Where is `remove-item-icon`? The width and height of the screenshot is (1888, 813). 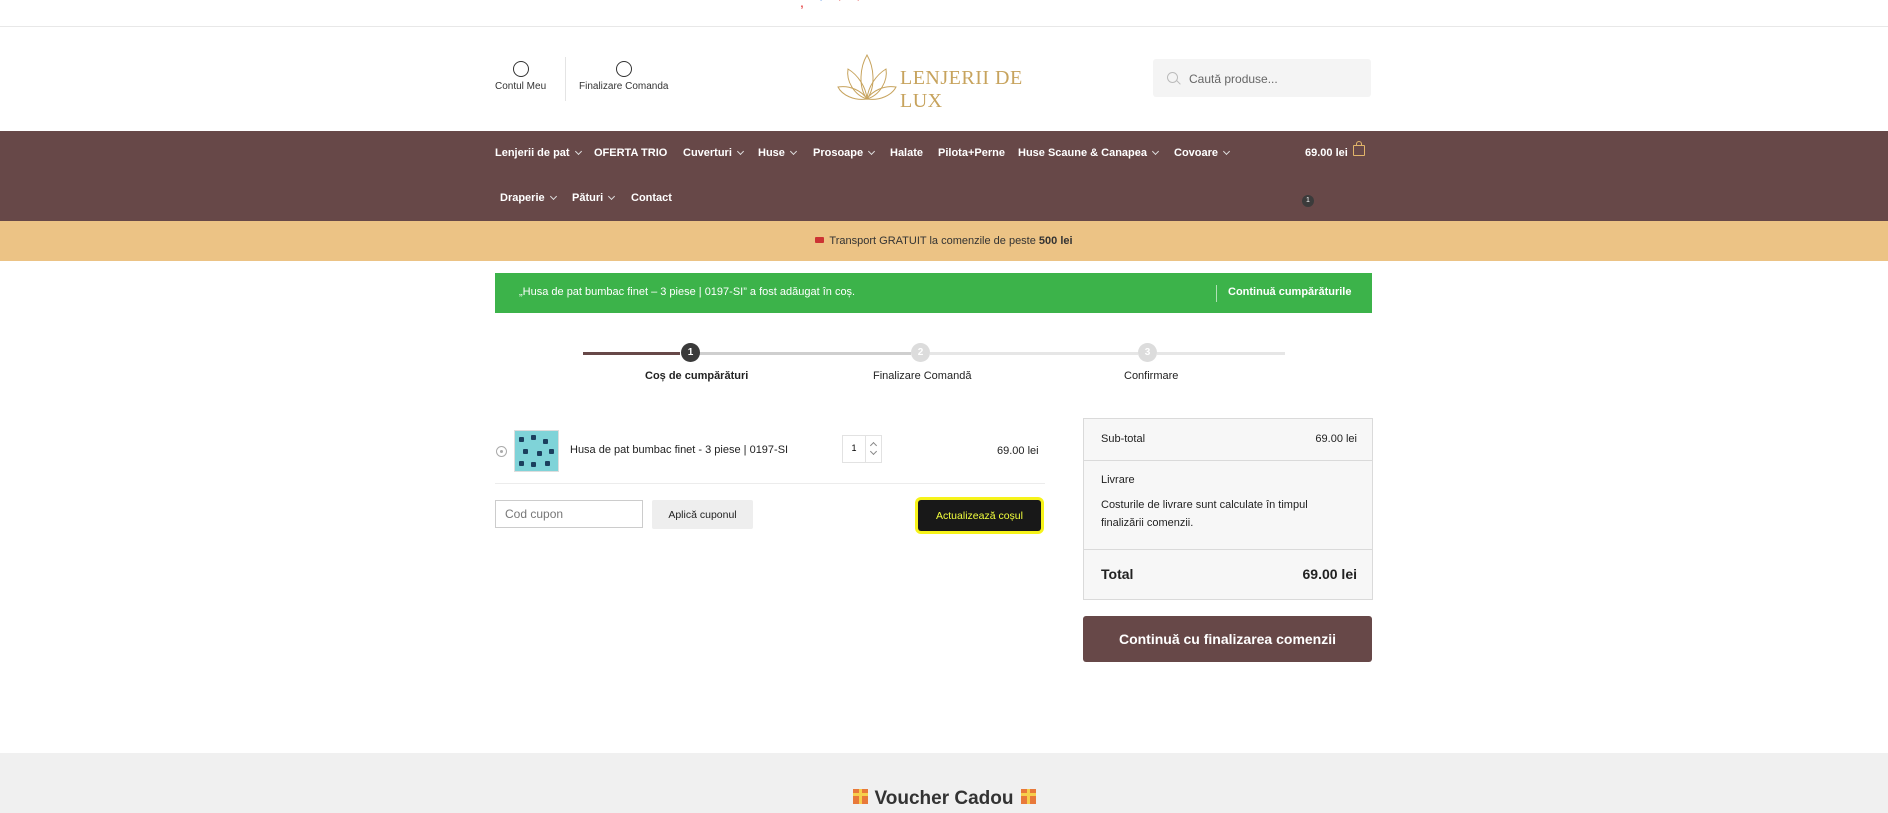 remove-item-icon is located at coordinates (501, 451).